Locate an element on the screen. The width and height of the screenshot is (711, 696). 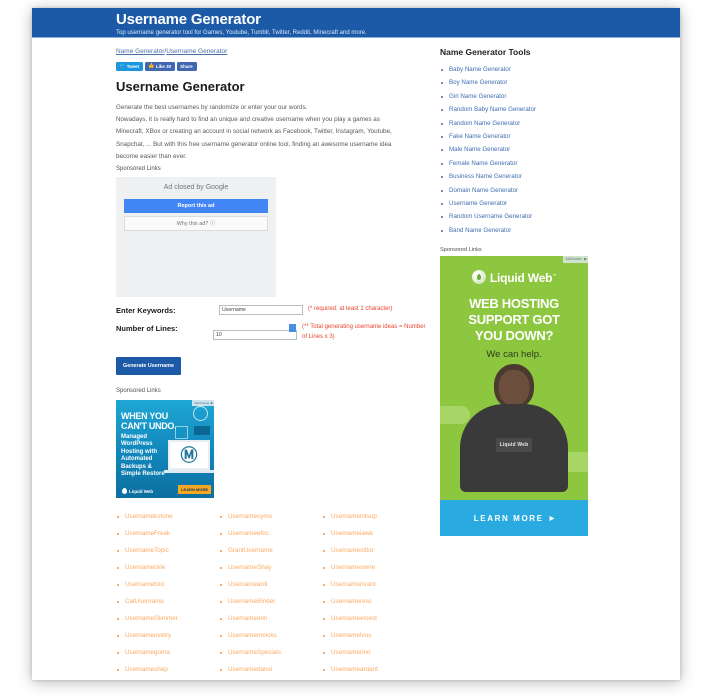
facebook-like-button: 👍 Like 30 is located at coordinates (160, 66).